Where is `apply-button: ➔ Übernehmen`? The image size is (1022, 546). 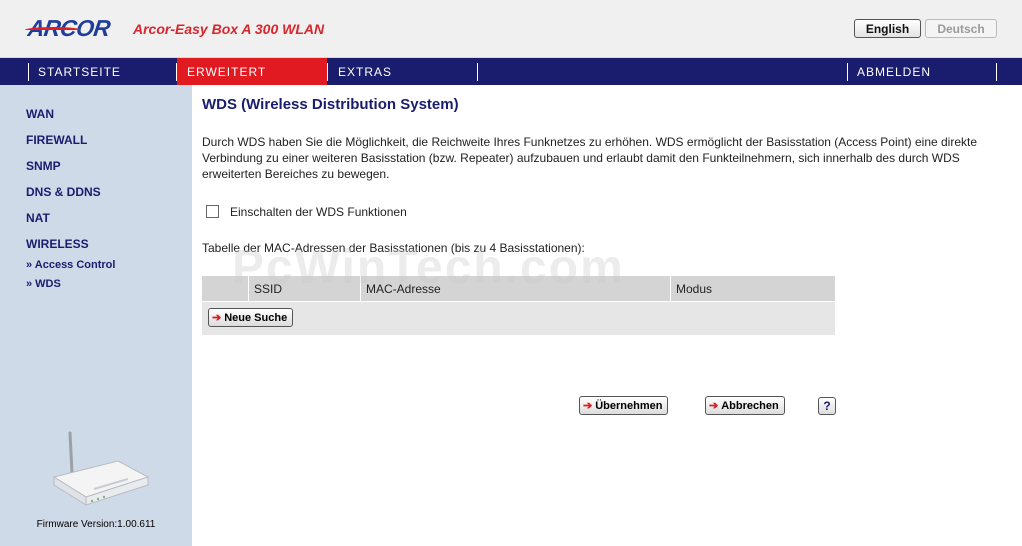 apply-button: ➔ Übernehmen is located at coordinates (624, 405).